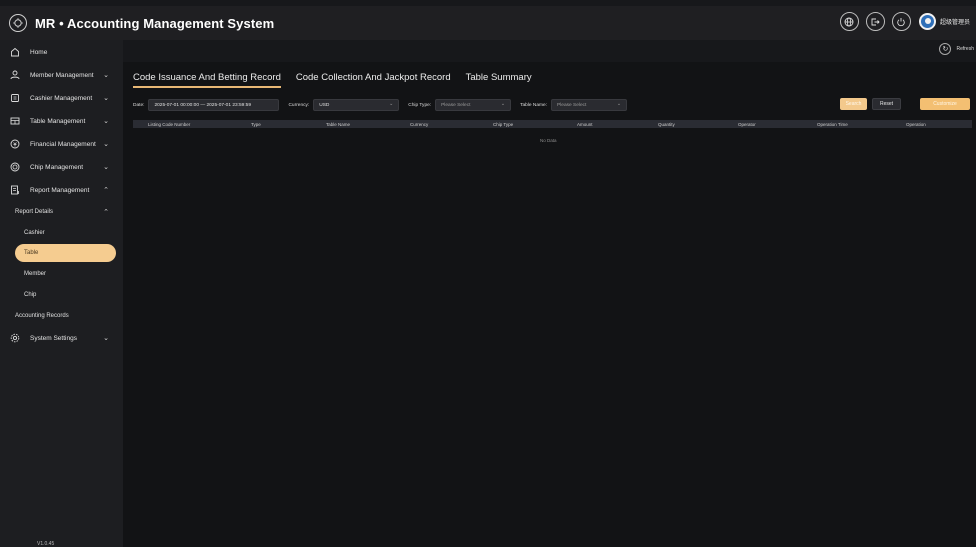  I want to click on users-icon, so click(15, 75).